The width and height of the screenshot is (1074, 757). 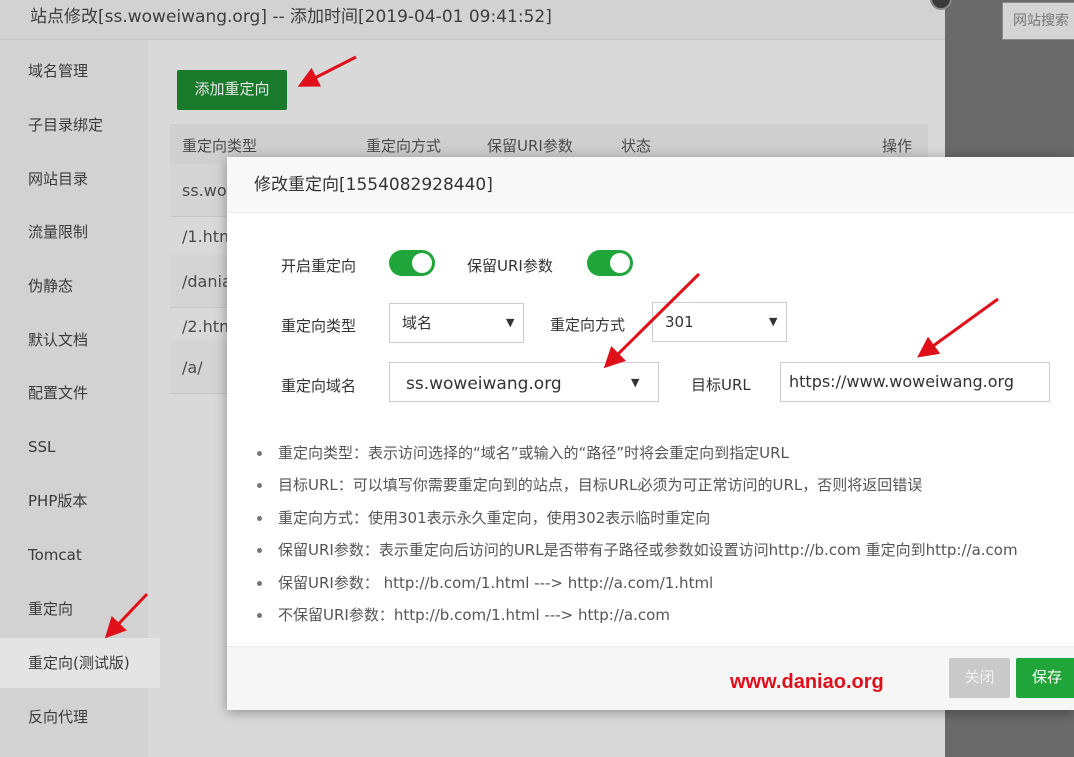 I want to click on sidebar-item-domain-management: 域名管理, so click(x=80, y=71).